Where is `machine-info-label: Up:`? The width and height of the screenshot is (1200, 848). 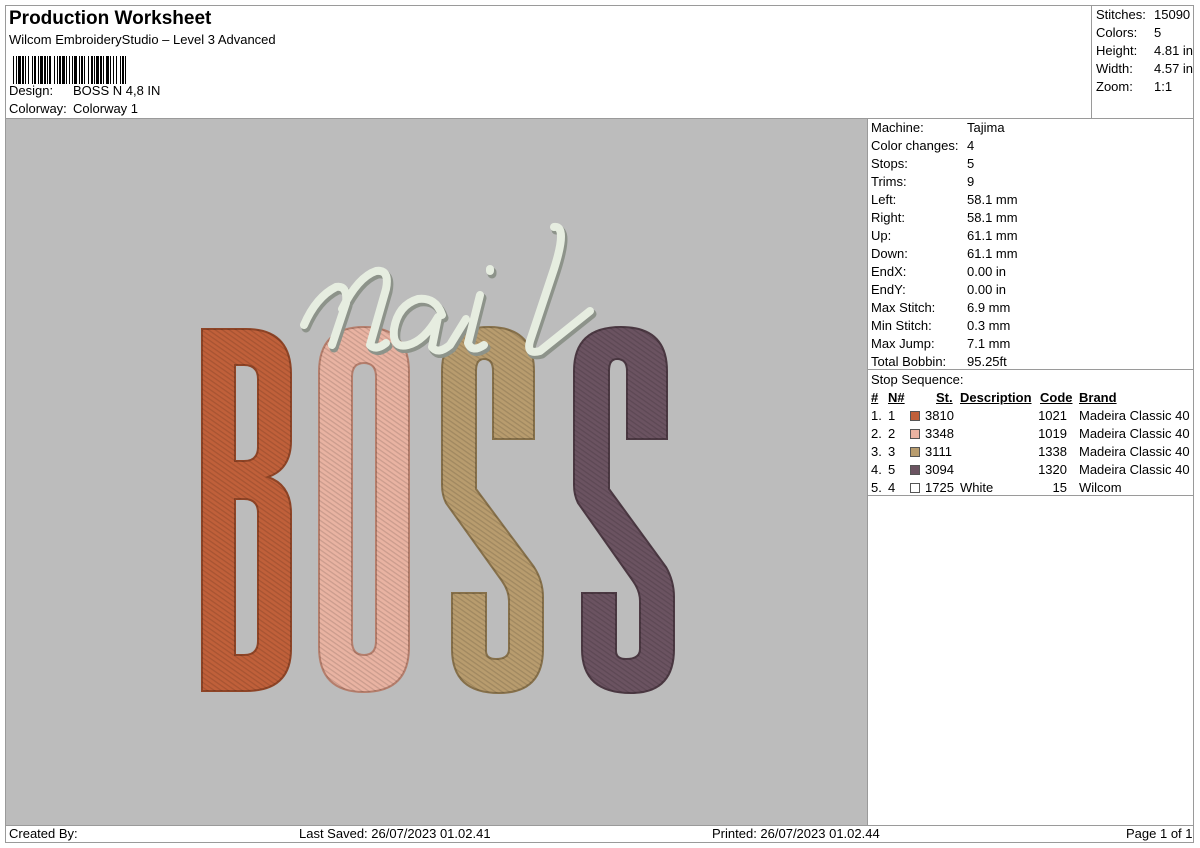
machine-info-label: Up: is located at coordinates (881, 235).